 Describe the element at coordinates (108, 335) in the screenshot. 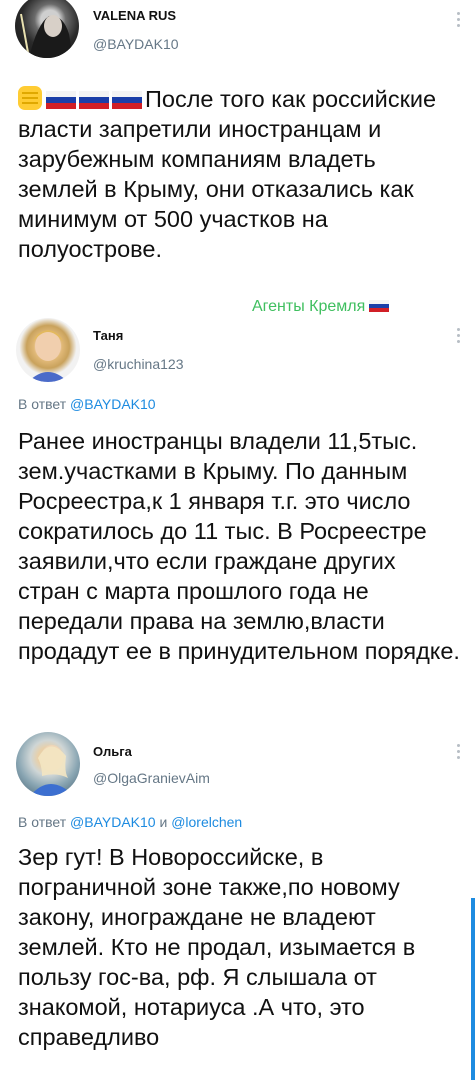

I see `author-name: Таня` at that location.